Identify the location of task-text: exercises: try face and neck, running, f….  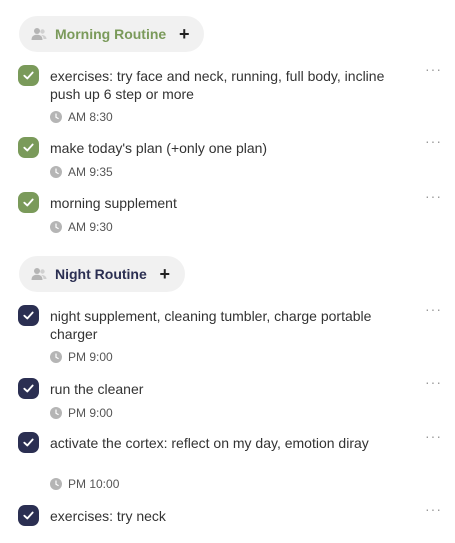
(234, 85).